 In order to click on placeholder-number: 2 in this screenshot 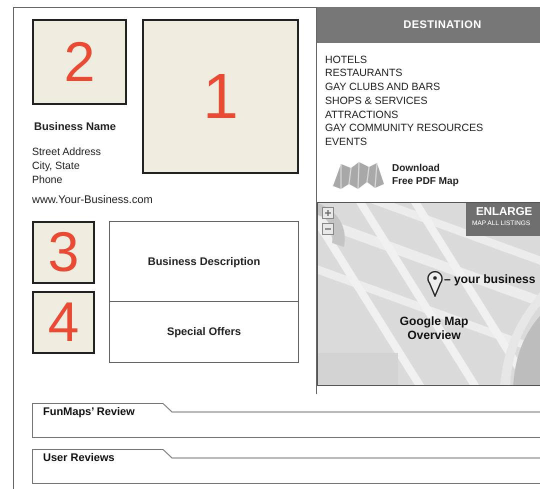, I will do `click(80, 62)`.